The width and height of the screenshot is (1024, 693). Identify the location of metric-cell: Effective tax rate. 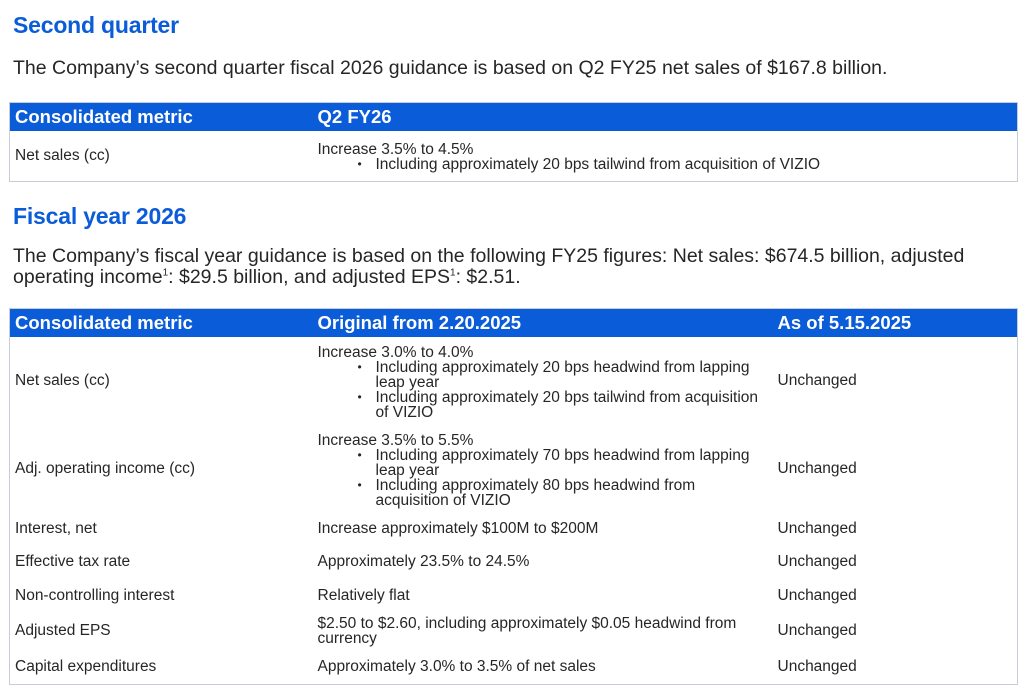
(73, 561).